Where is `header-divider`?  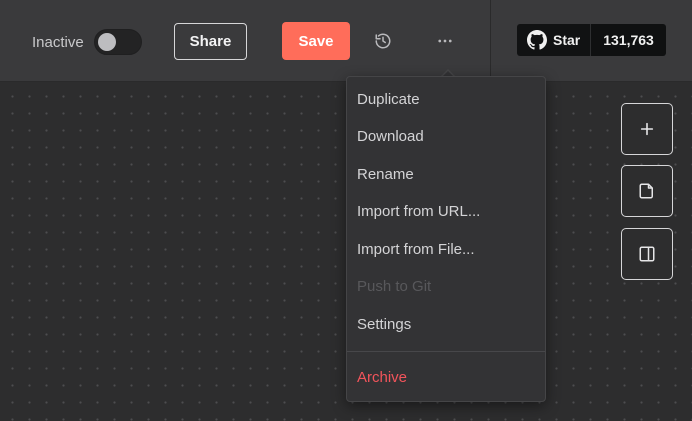 header-divider is located at coordinates (490, 41).